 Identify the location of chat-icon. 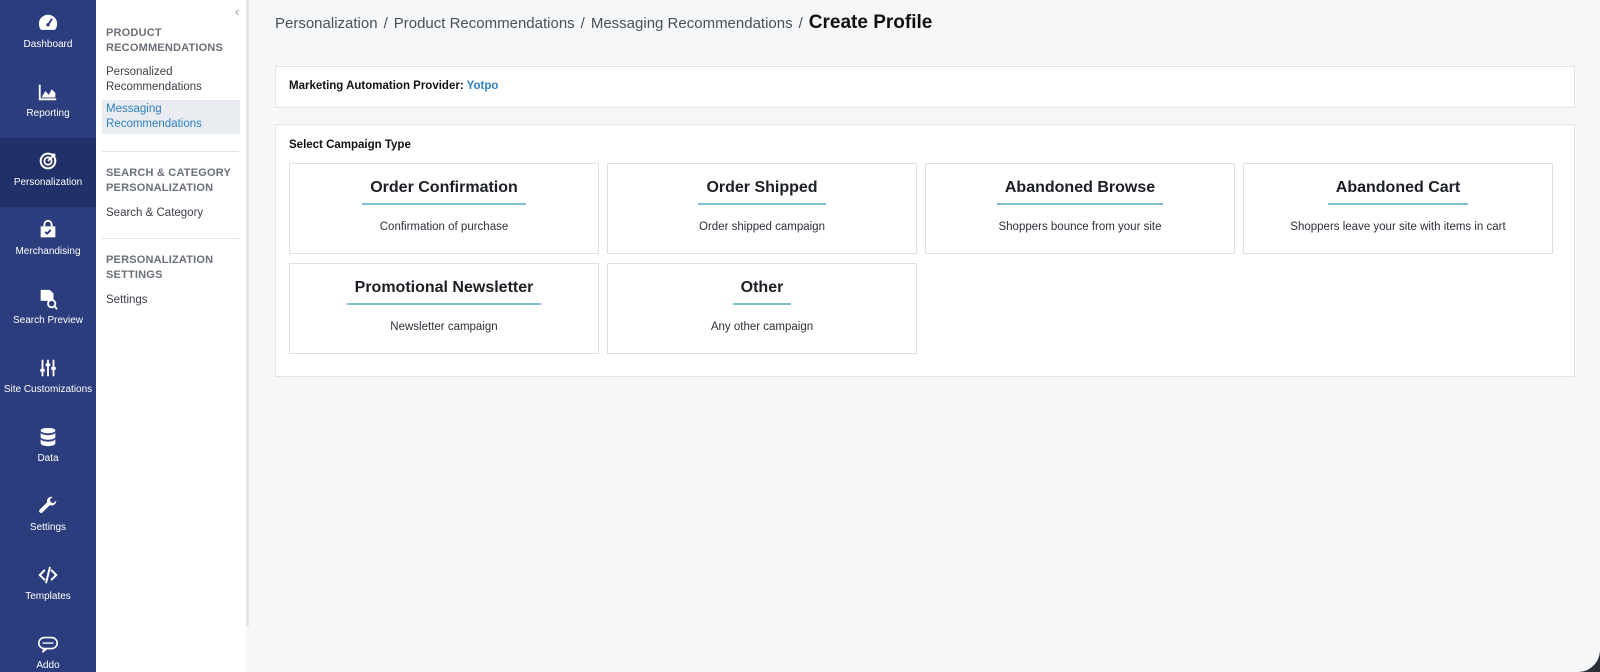
(48, 644).